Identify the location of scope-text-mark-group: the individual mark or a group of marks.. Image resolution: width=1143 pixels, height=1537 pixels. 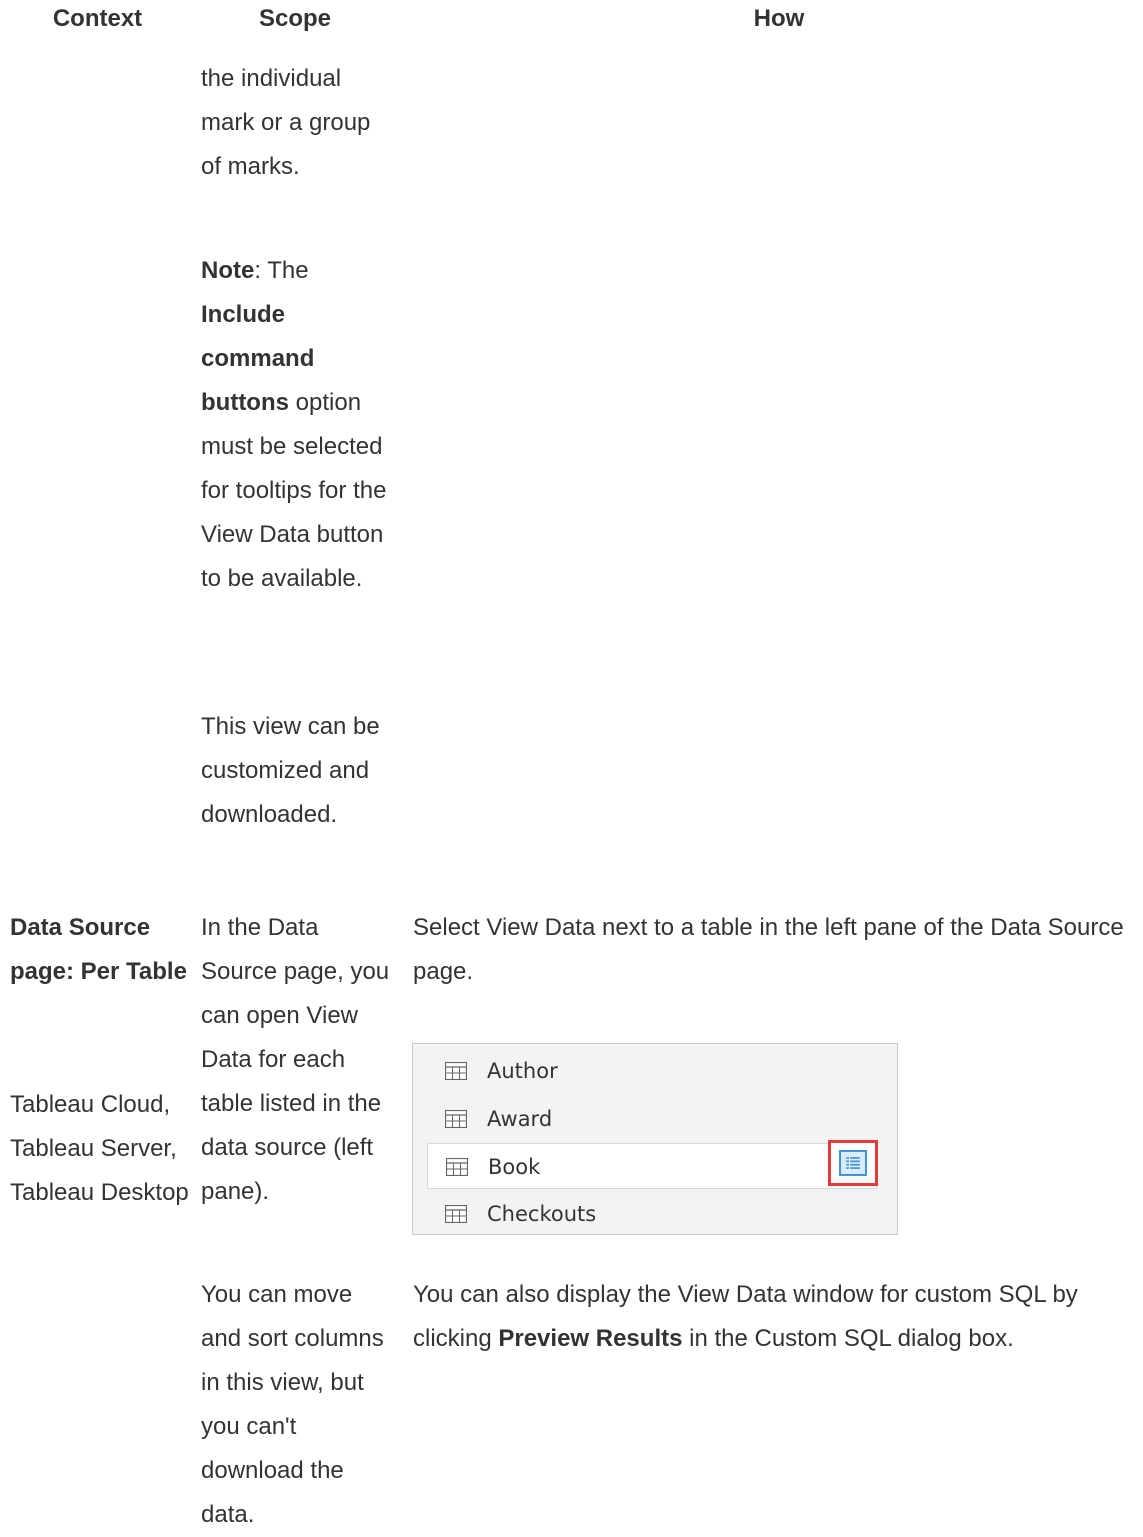
(286, 122).